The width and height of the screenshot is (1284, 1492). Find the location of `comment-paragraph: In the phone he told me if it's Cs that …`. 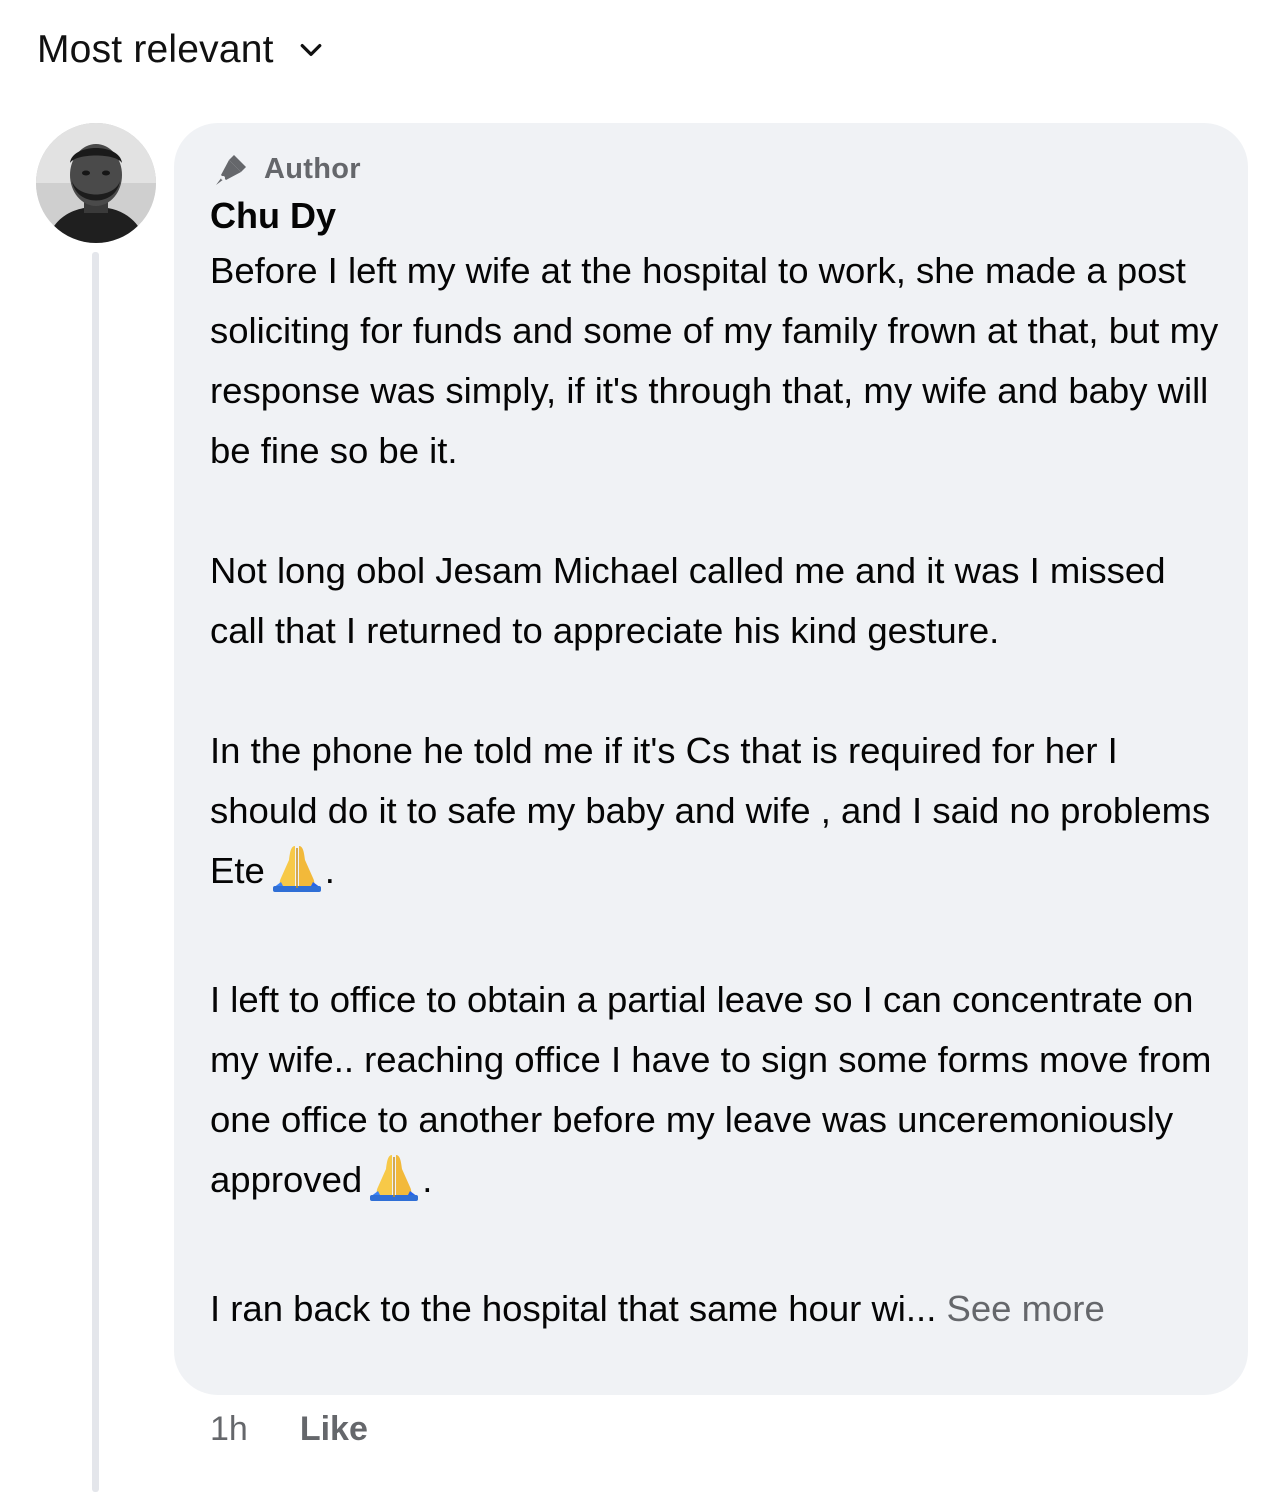

comment-paragraph: In the phone he told me if it's Cs that … is located at coordinates (715, 815).